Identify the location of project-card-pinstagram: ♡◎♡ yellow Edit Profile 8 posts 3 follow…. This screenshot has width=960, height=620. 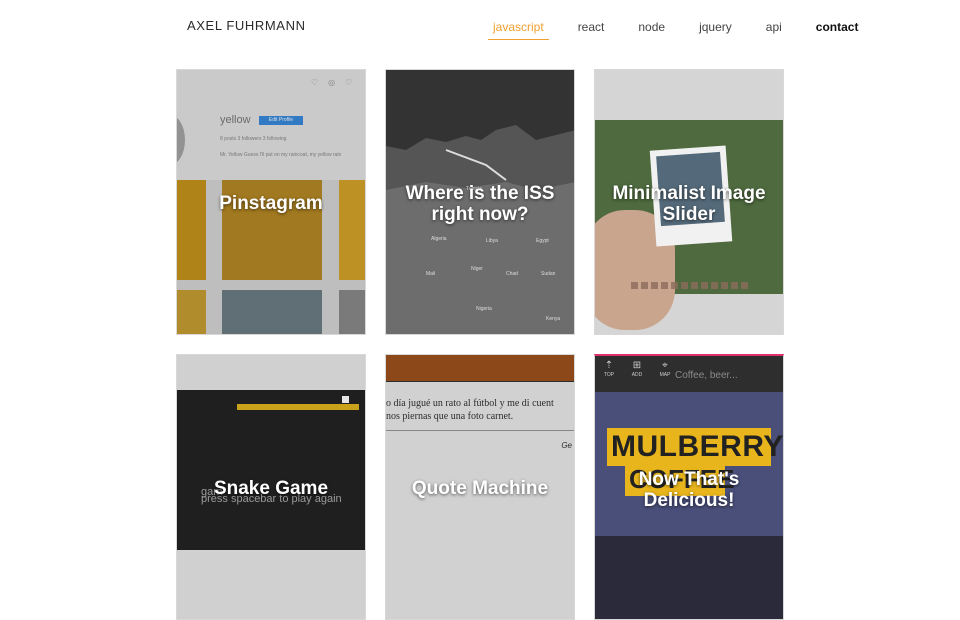
(271, 202).